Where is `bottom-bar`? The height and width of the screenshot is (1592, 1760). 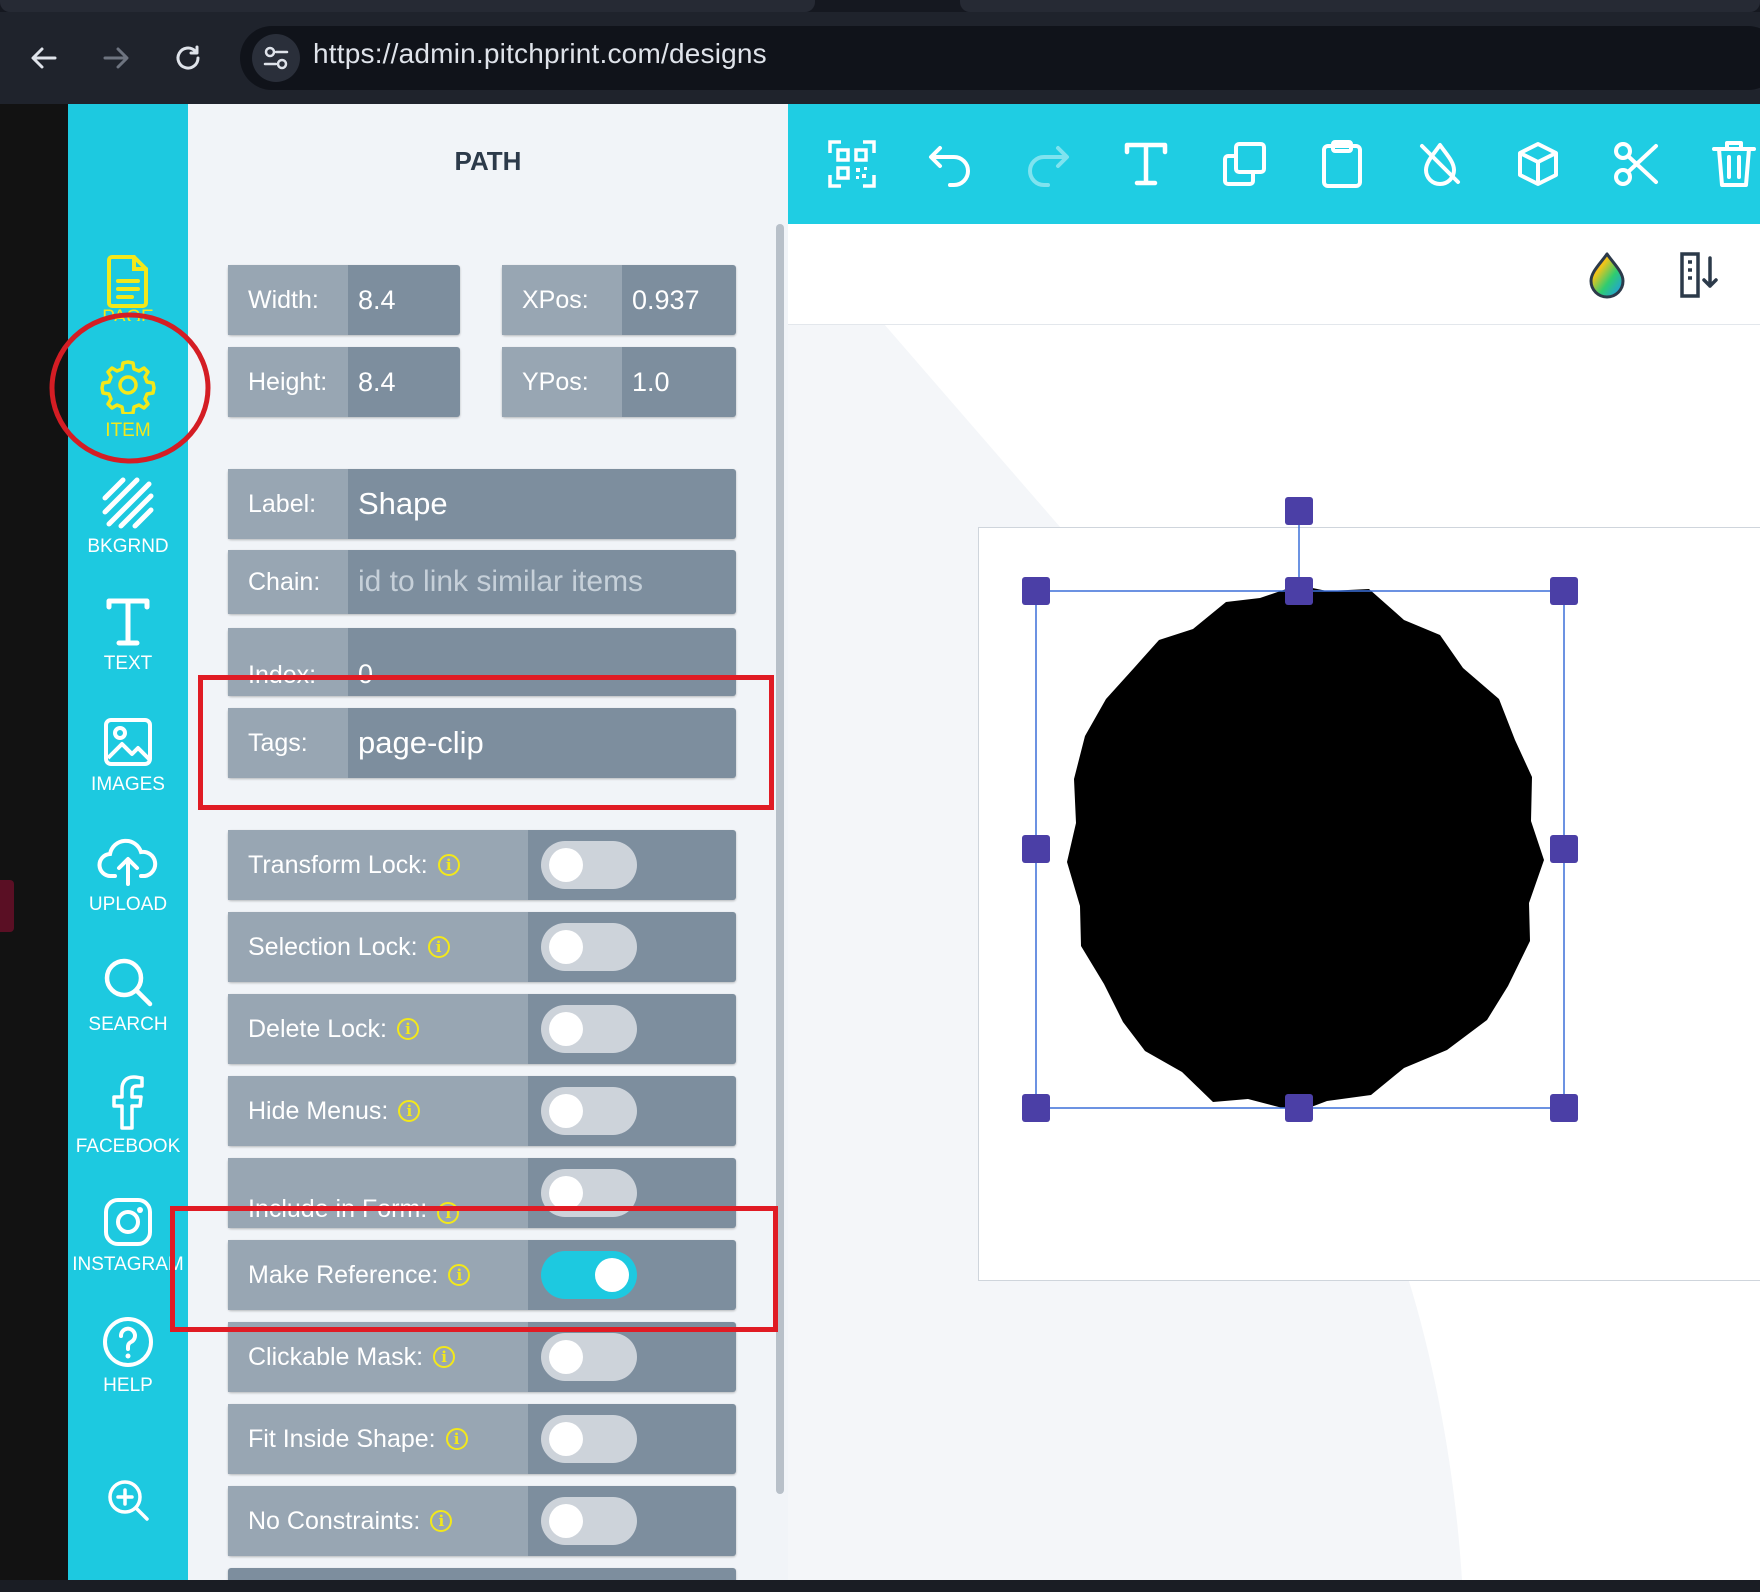
bottom-bar is located at coordinates (880, 1586).